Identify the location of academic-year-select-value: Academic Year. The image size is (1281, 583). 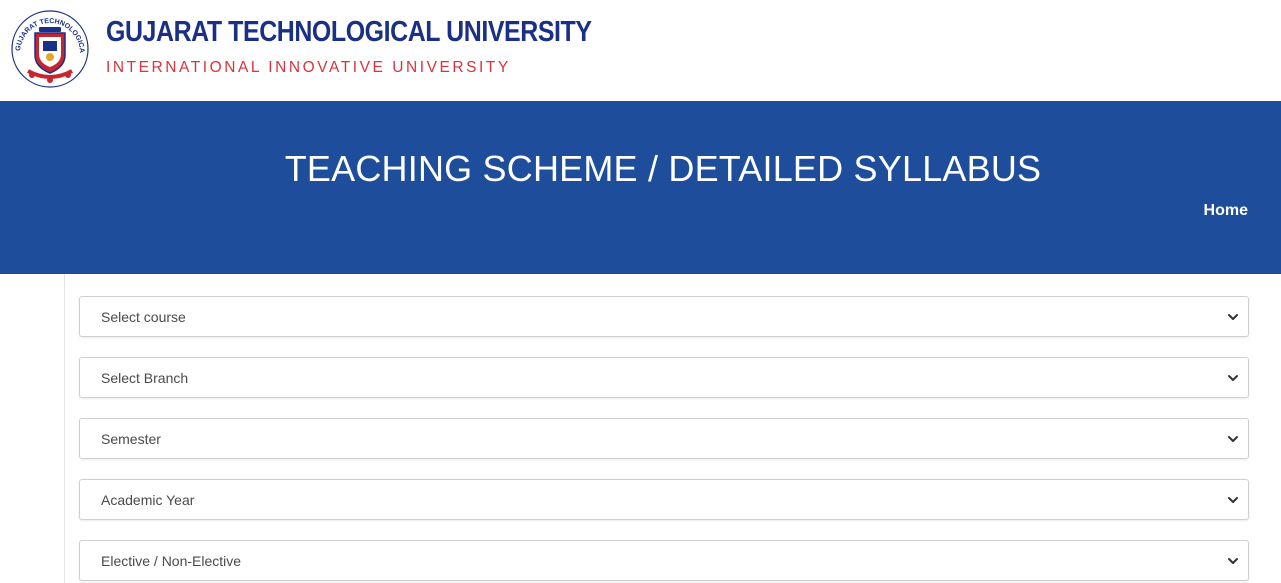
(148, 500).